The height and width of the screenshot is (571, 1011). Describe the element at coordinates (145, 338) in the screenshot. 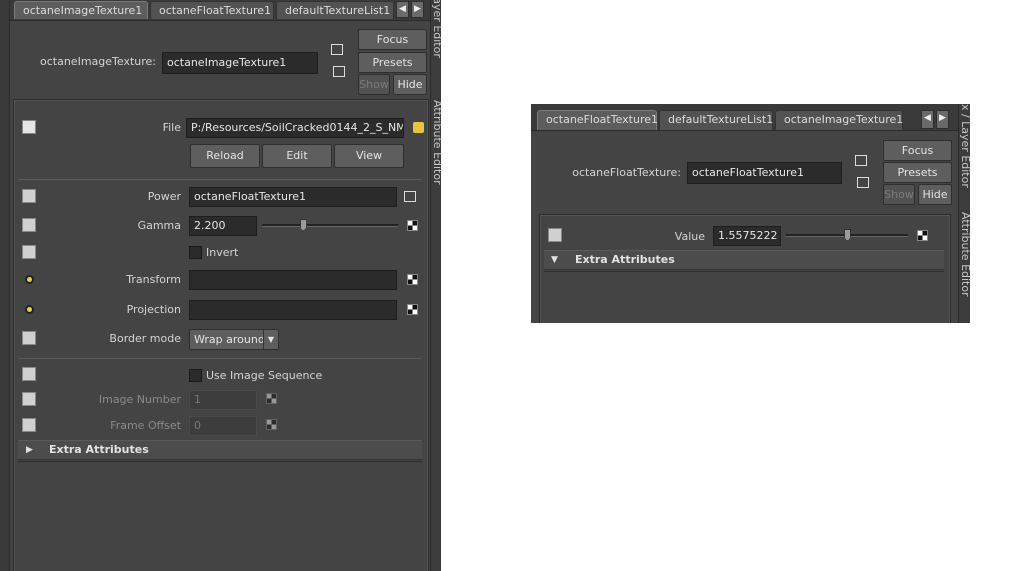

I see `border-mode-label: Border mode` at that location.